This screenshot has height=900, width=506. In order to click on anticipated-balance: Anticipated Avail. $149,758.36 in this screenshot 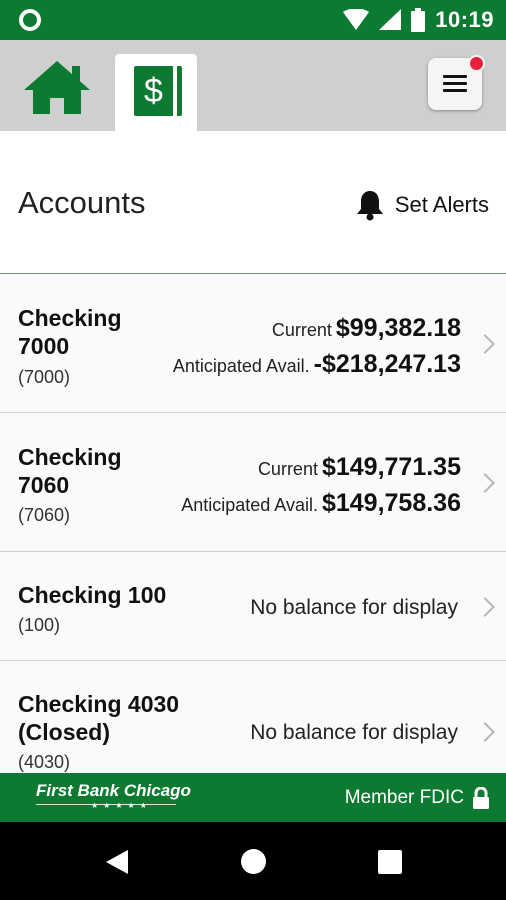, I will do `click(321, 503)`.